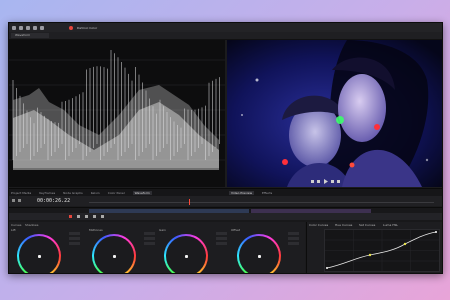  What do you see at coordinates (54, 201) in the screenshot?
I see `timecode-display: 00:00:26.22` at bounding box center [54, 201].